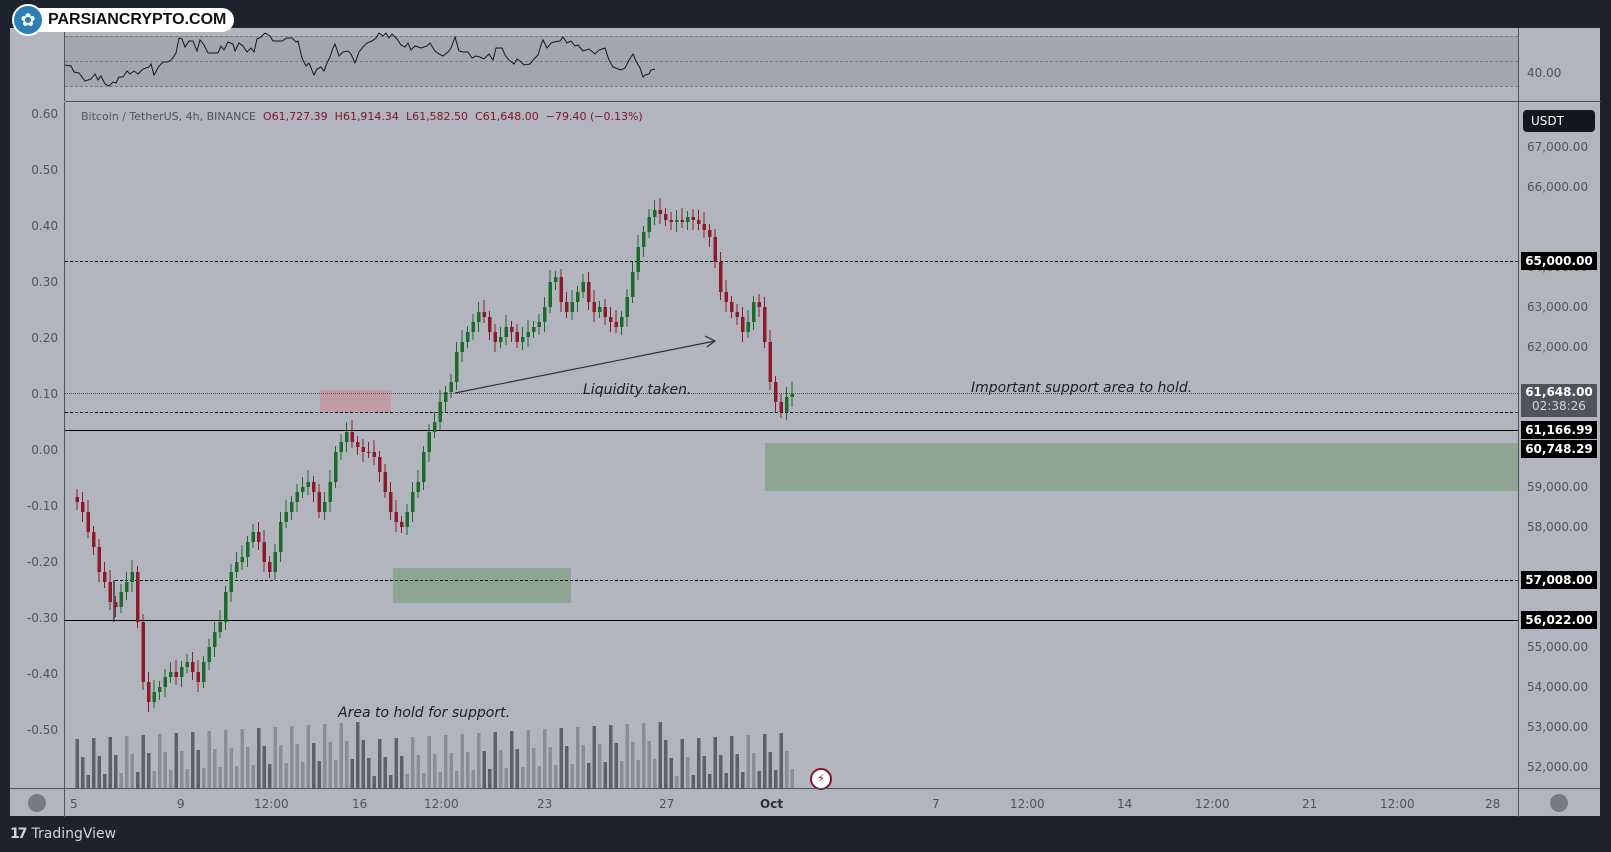 The image size is (1611, 852). Describe the element at coordinates (1559, 65) in the screenshot. I see `rsi-axis: 40.00` at that location.